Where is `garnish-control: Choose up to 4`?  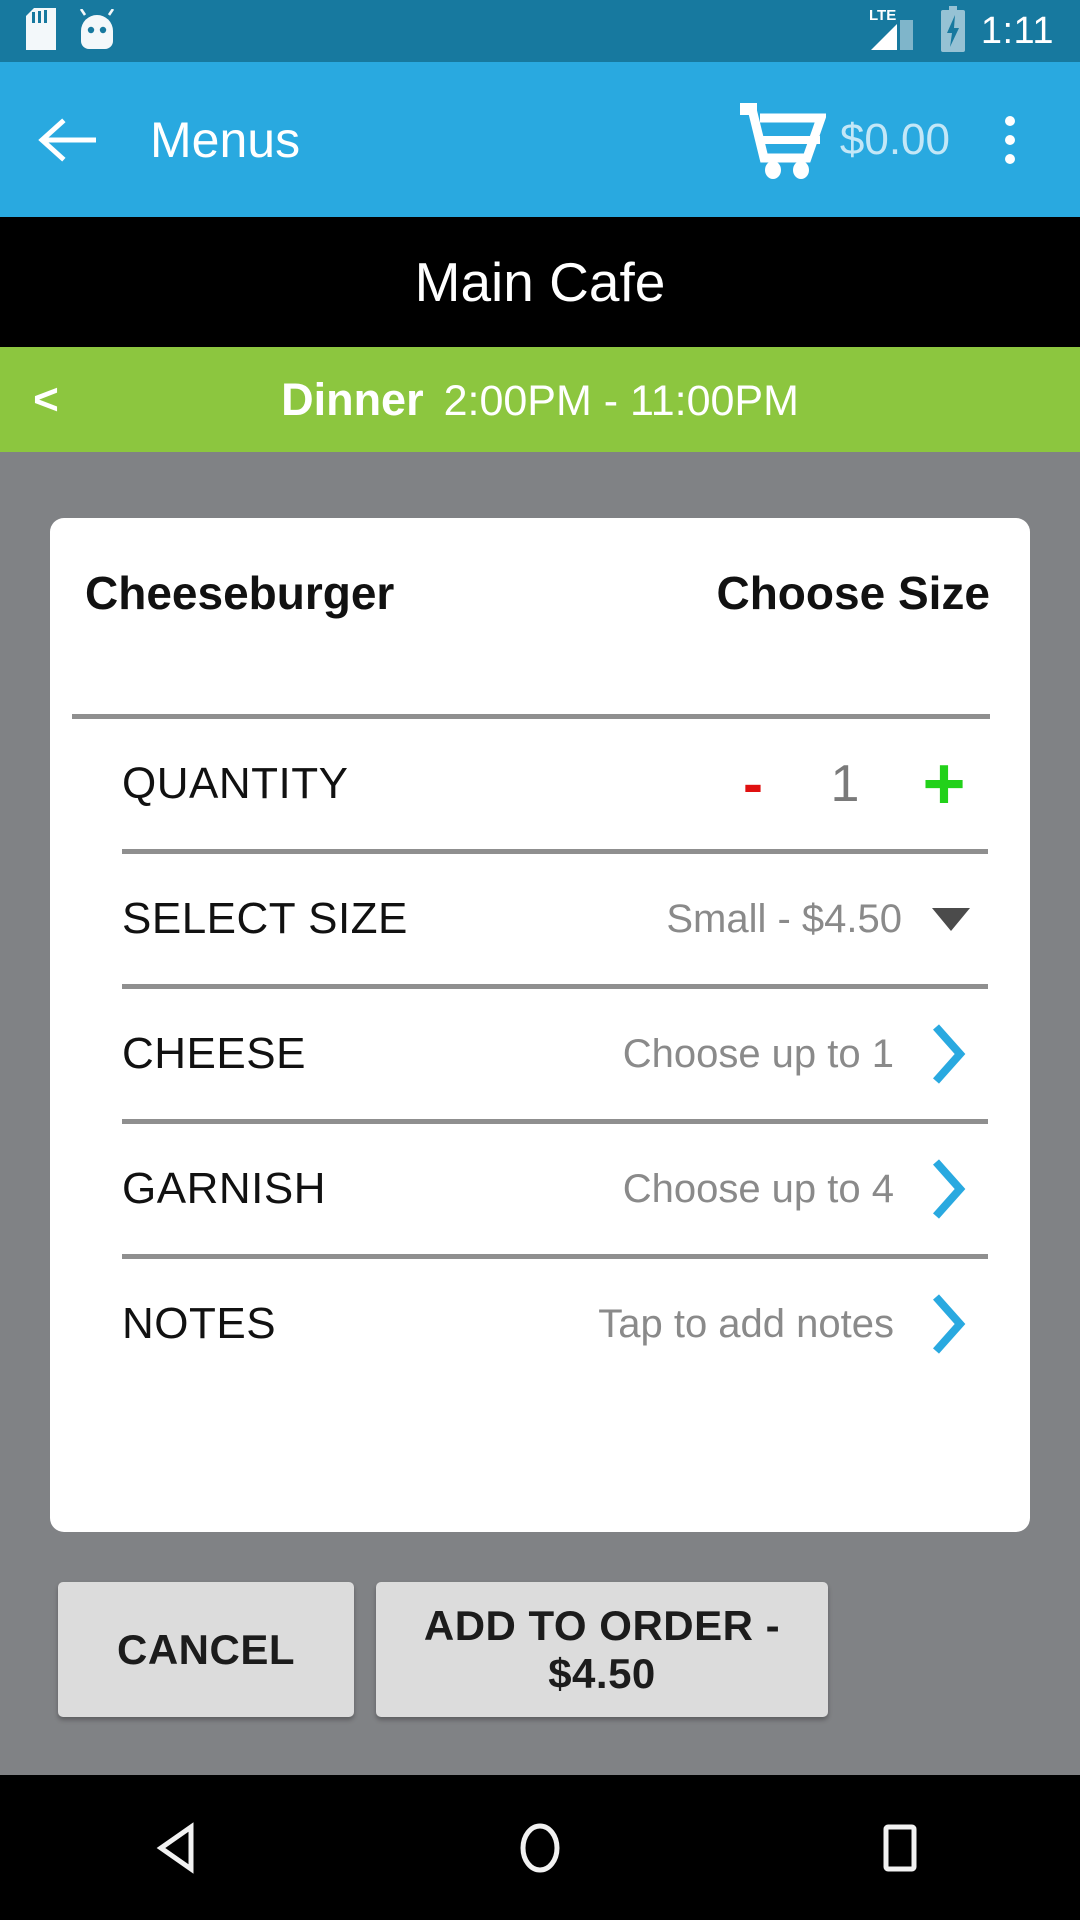 garnish-control: Choose up to 4 is located at coordinates (805, 1189).